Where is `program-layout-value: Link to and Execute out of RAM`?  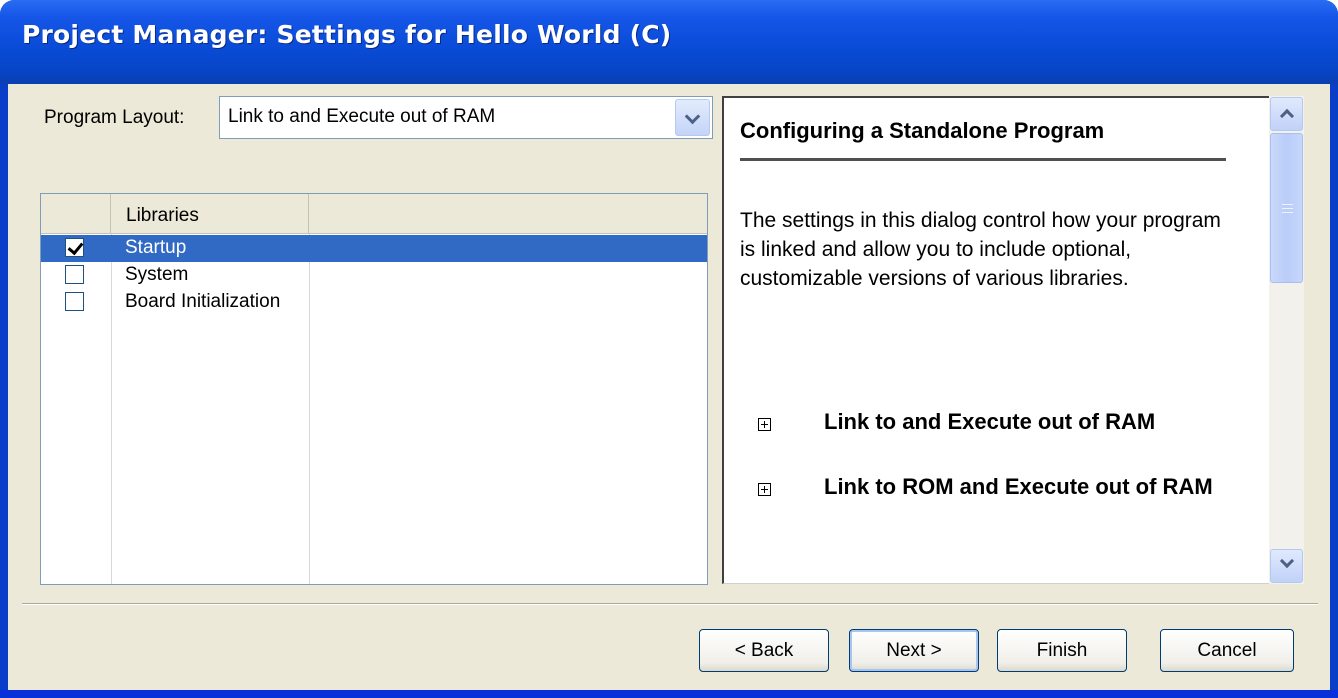
program-layout-value: Link to and Execute out of RAM is located at coordinates (362, 116).